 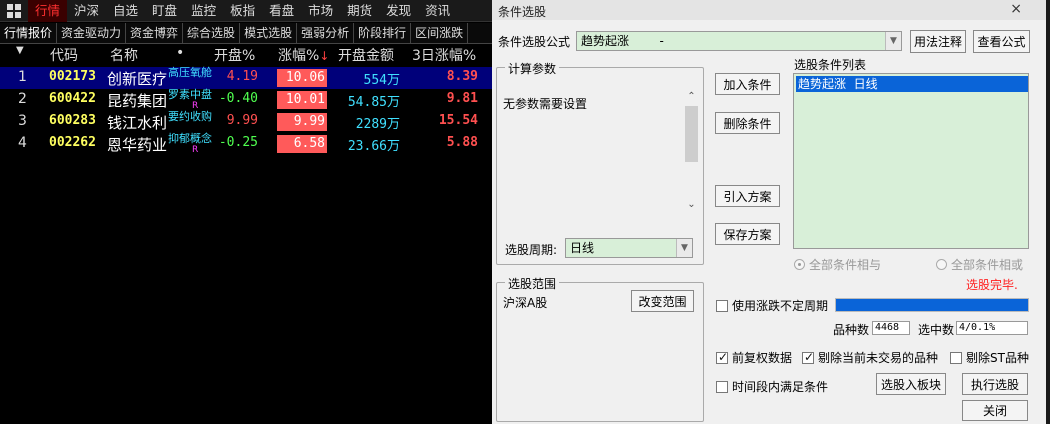 I want to click on concept-tag: 抑郁概念, so click(x=190, y=138).